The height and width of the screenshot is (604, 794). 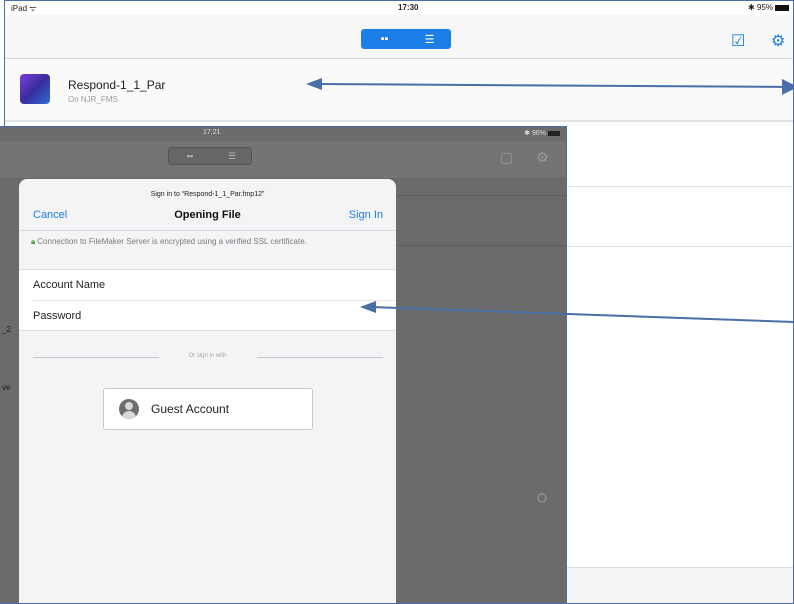 I want to click on divider-line, so click(x=320, y=357).